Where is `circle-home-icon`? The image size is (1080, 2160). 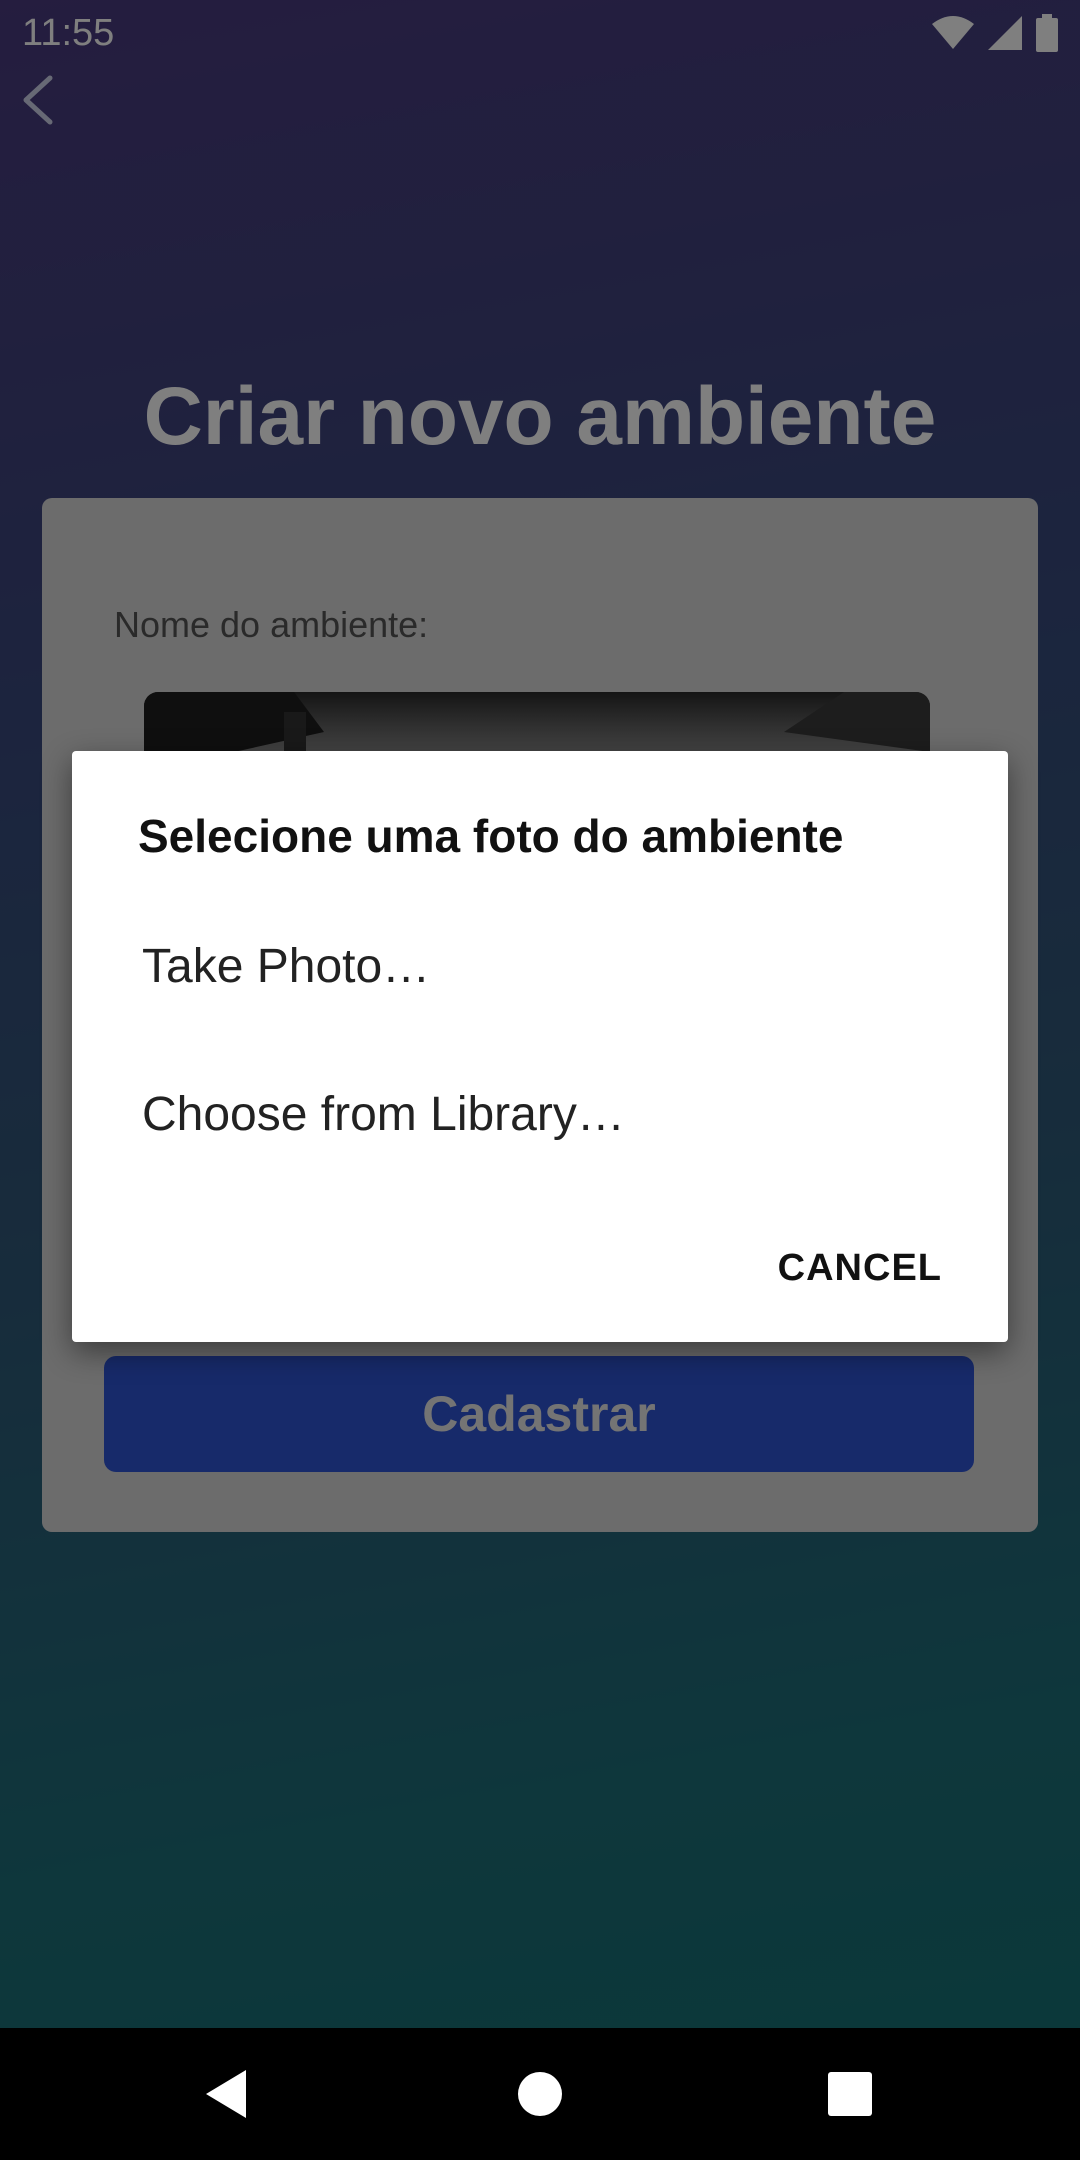
circle-home-icon is located at coordinates (540, 2094).